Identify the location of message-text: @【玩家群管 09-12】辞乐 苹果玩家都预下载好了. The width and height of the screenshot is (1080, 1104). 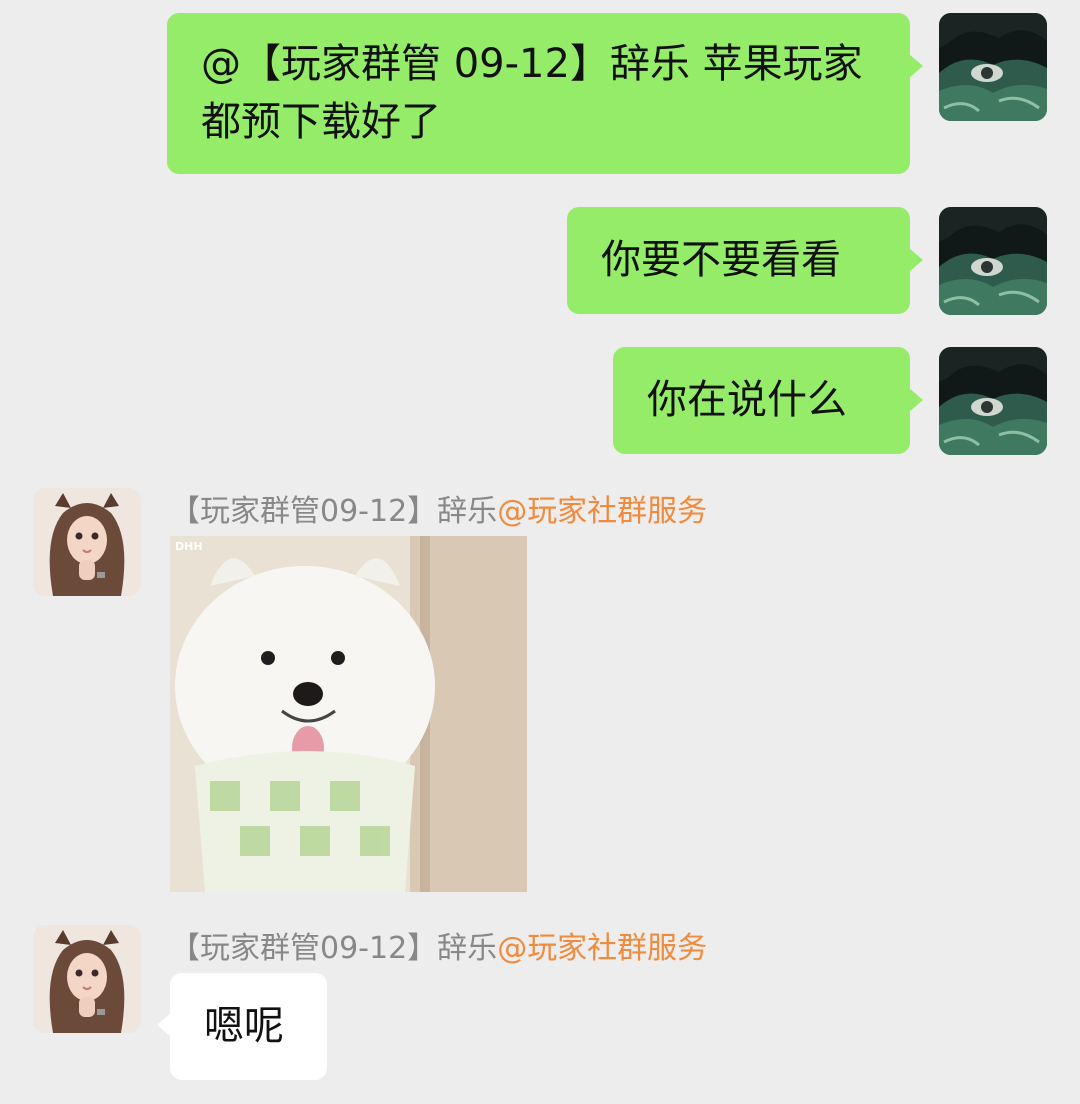
(532, 93).